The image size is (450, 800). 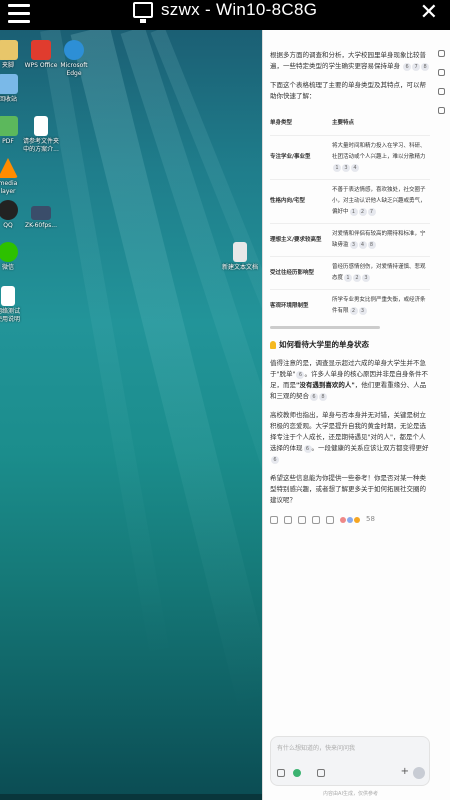 I want to click on table-intro: 下面这个表格梳理了主要的单身类型及其特点，可以帮助你快速了解：, so click(x=348, y=90).